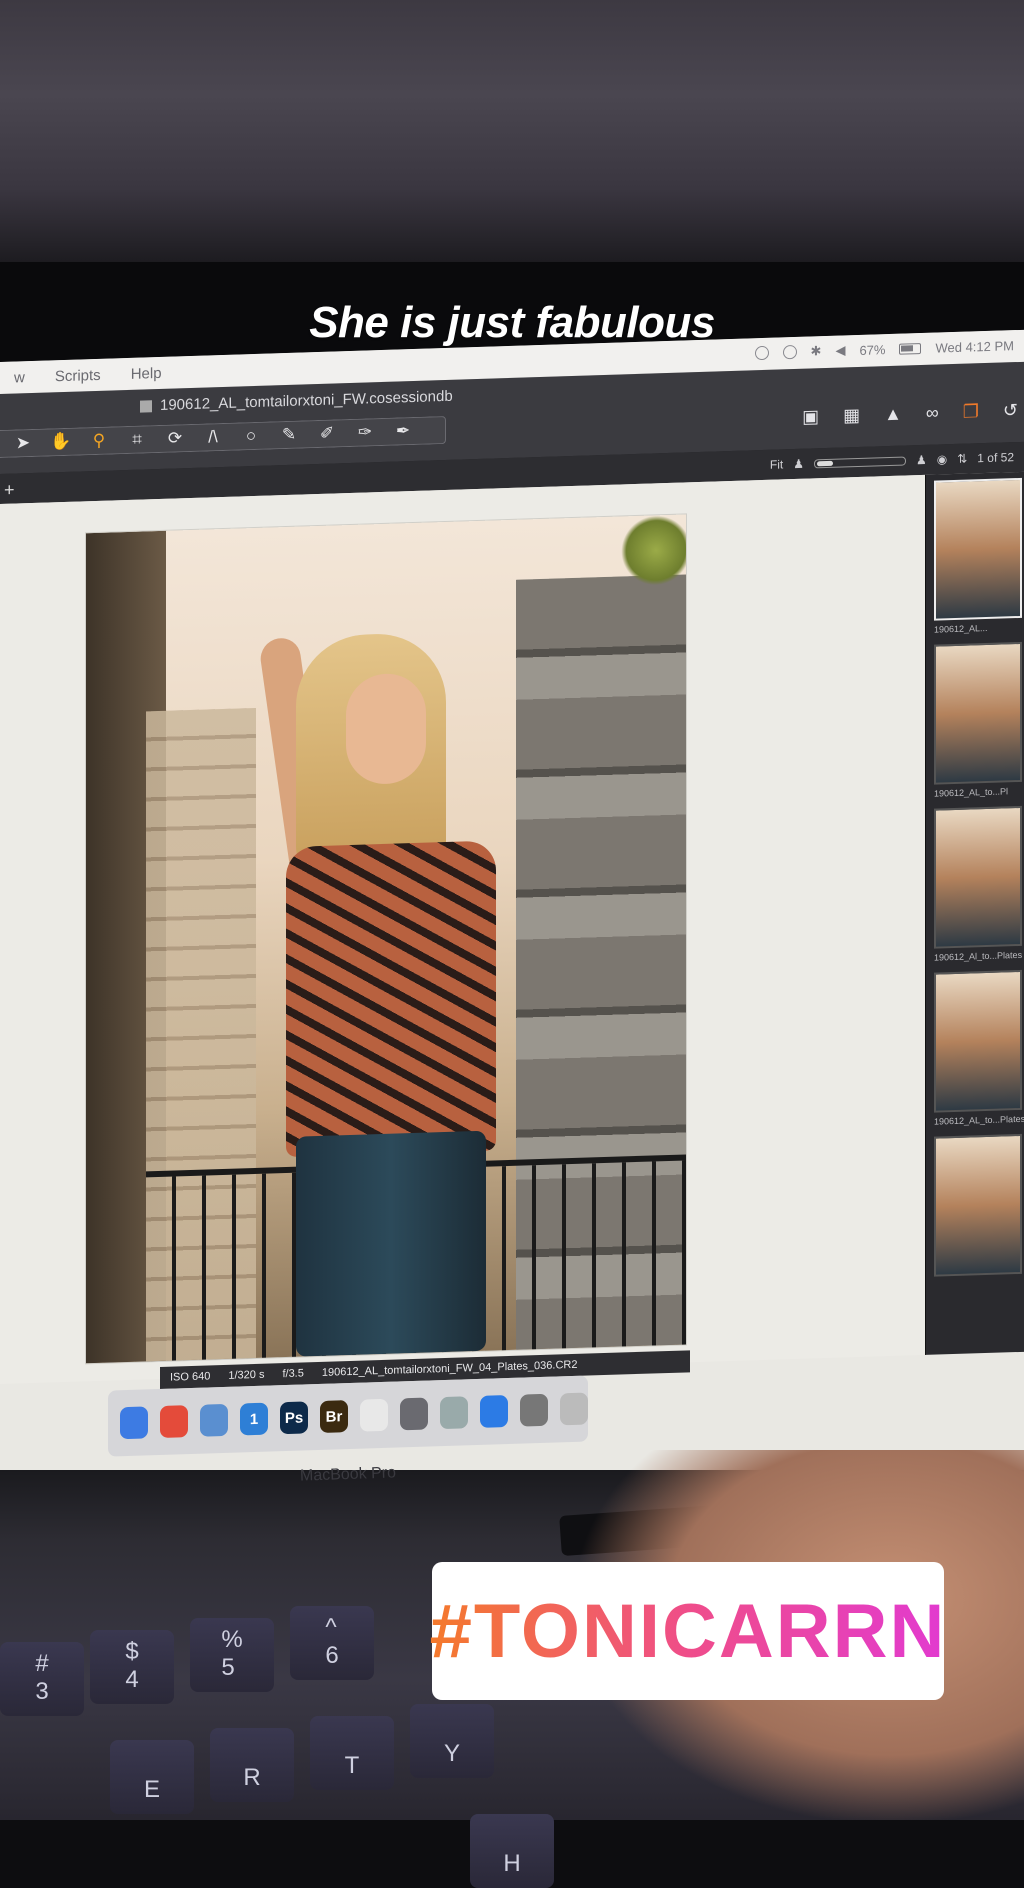  Describe the element at coordinates (851, 416) in the screenshot. I see `grid-icon: ▦` at that location.